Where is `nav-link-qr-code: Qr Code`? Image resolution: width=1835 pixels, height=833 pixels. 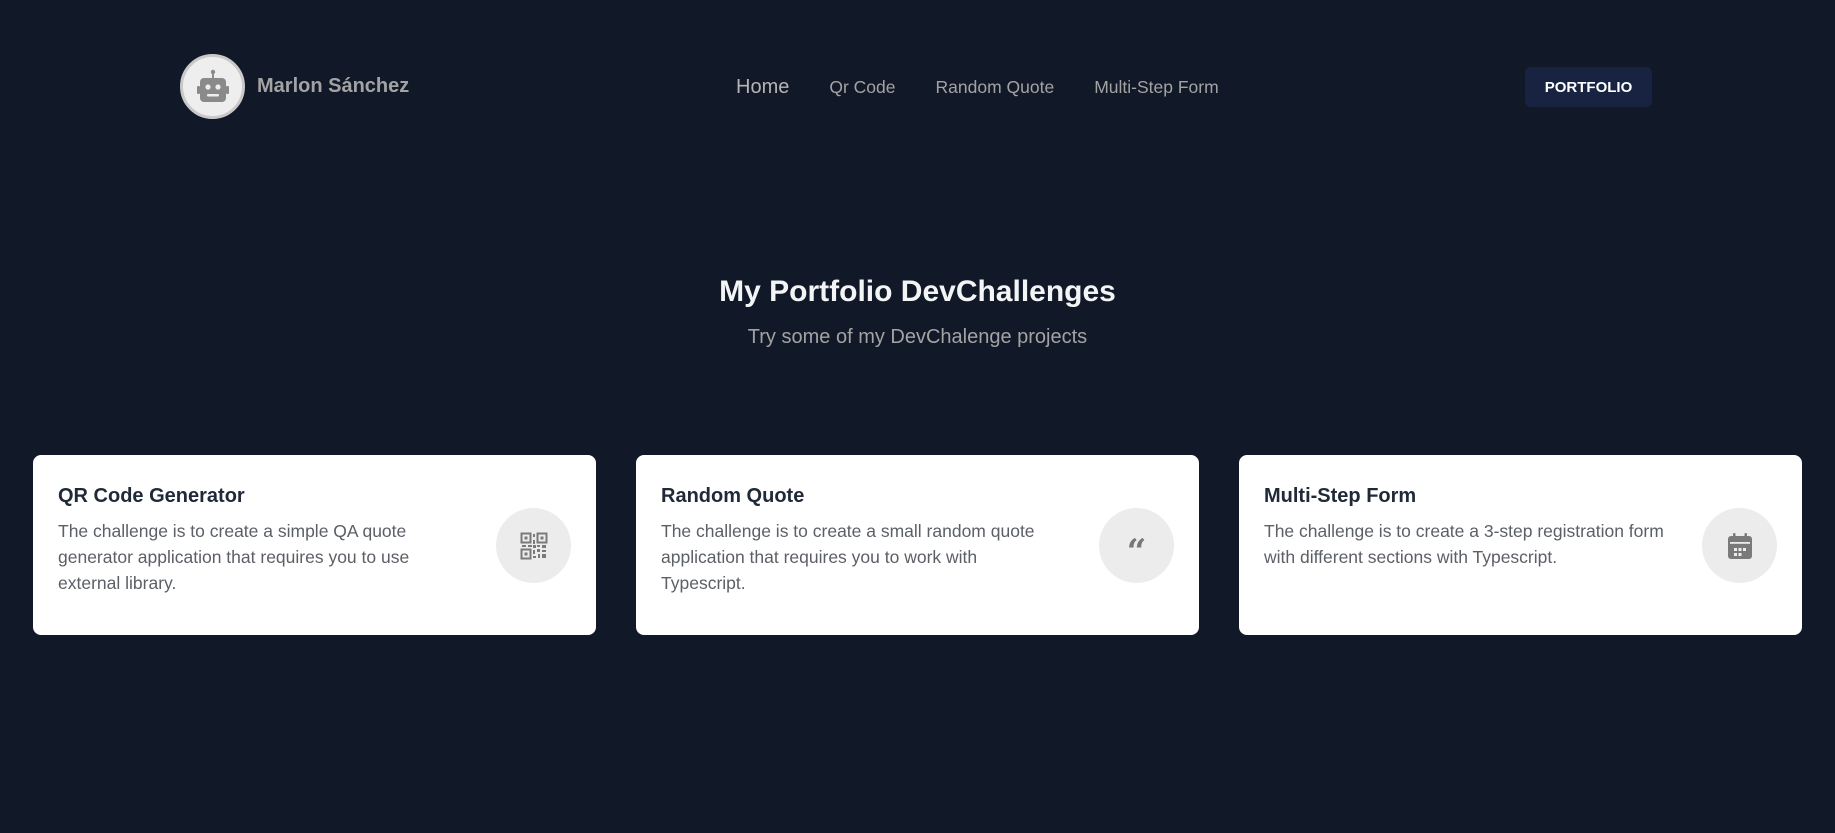
nav-link-qr-code: Qr Code is located at coordinates (862, 87).